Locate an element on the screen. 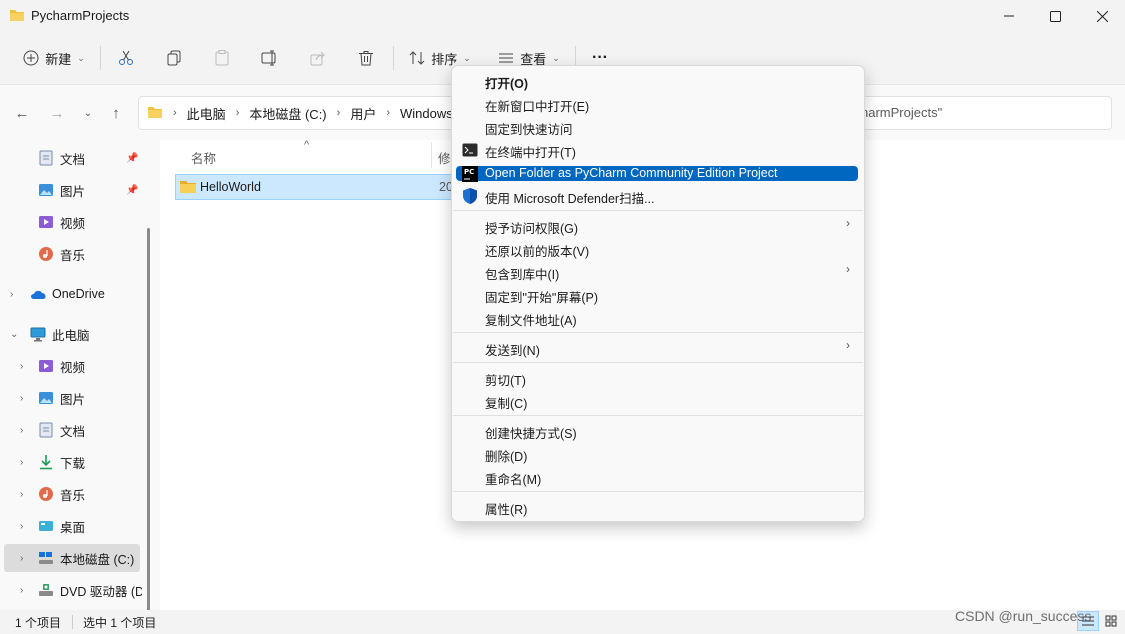  pictures-icon is located at coordinates (46, 190).